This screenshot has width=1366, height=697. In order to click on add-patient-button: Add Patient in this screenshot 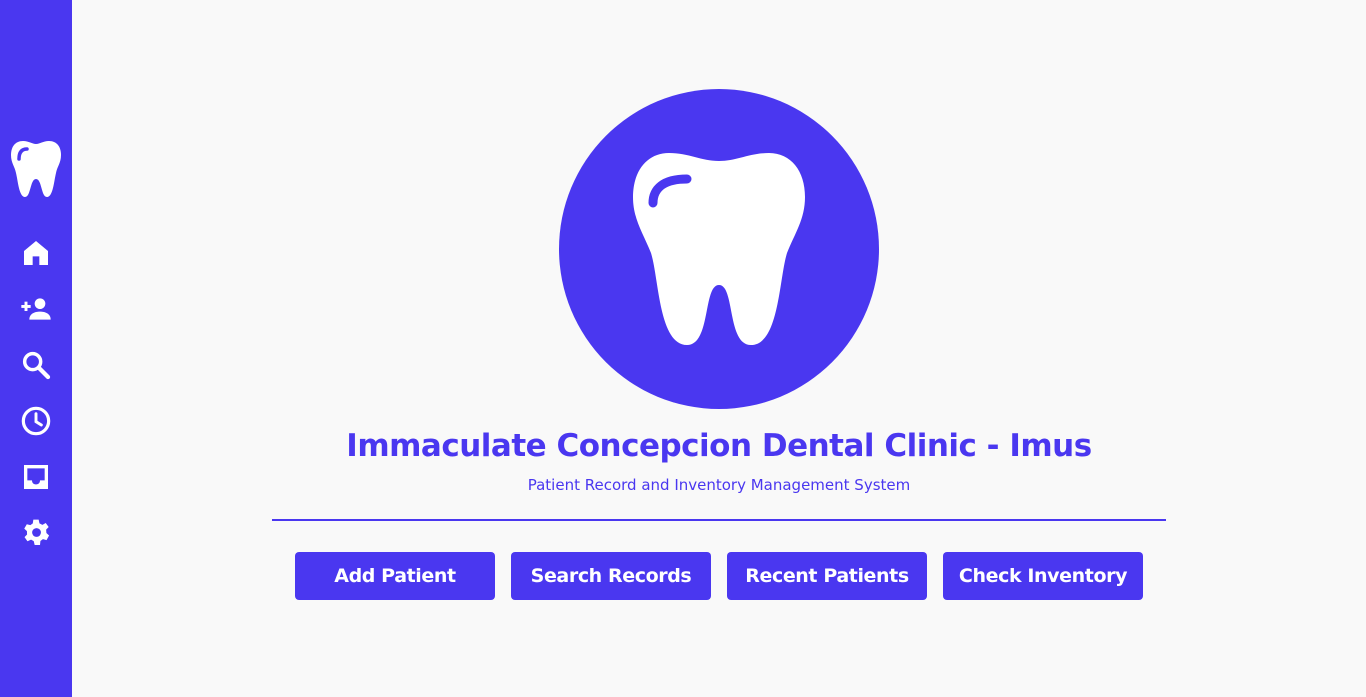, I will do `click(395, 576)`.